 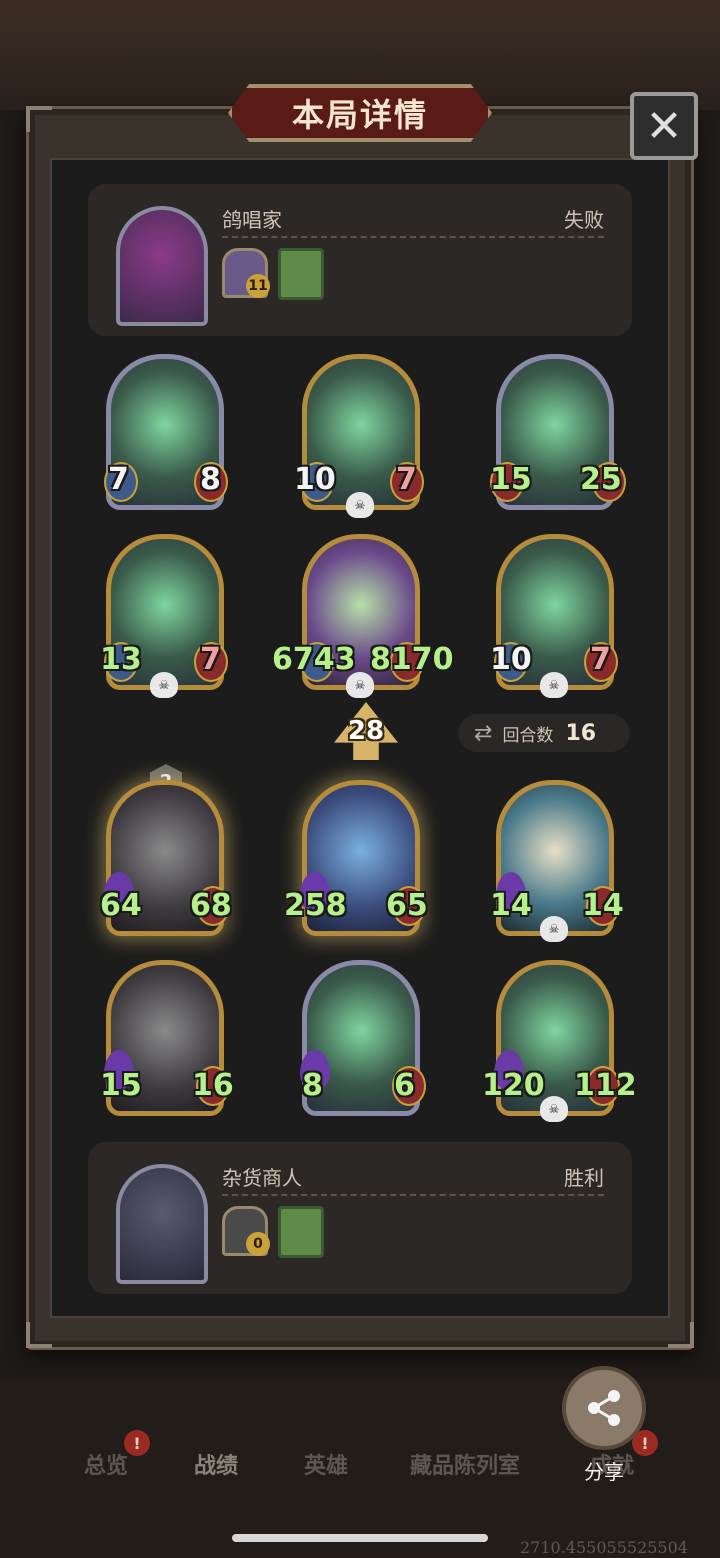 I want to click on minion-attack: 6743, so click(x=314, y=659).